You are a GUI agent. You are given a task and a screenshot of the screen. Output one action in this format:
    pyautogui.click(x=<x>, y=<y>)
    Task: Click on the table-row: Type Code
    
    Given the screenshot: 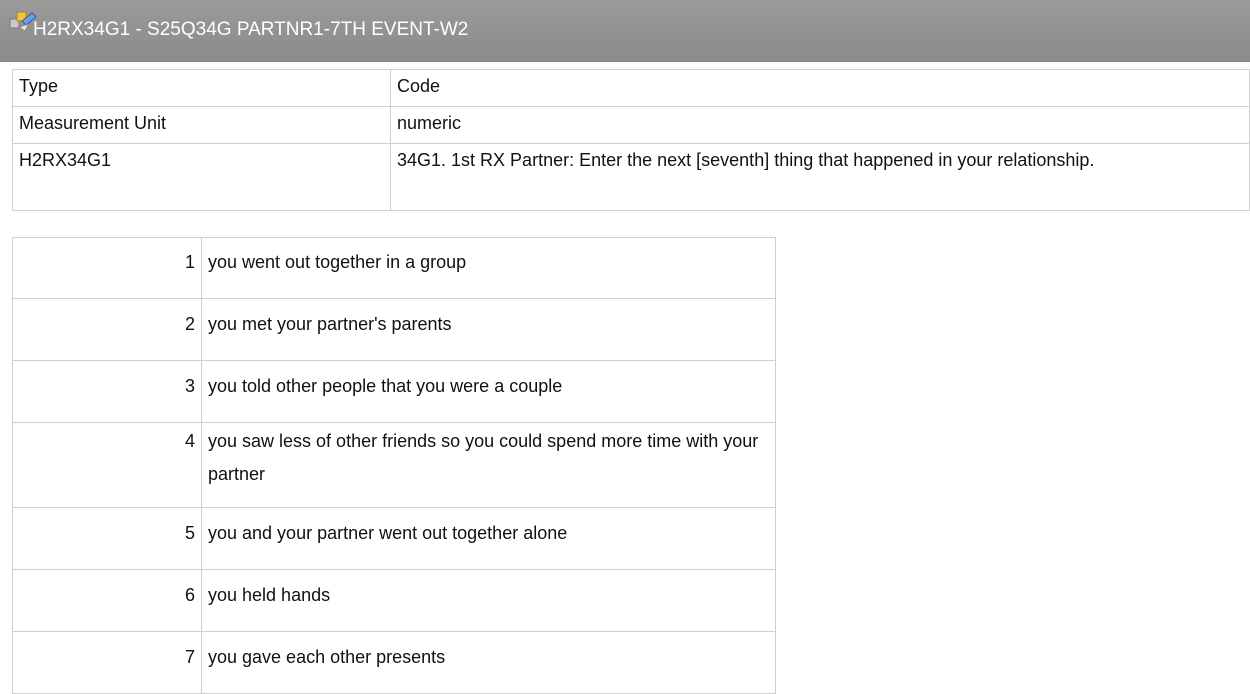 What is the action you would take?
    pyautogui.click(x=631, y=88)
    